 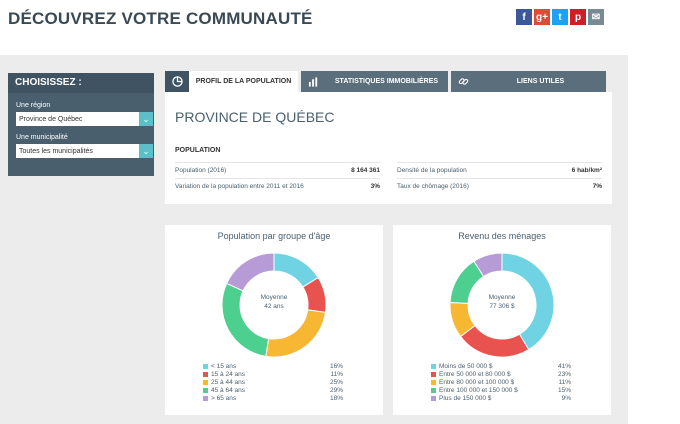 What do you see at coordinates (313, 81) in the screenshot?
I see `bar-chart-icon` at bounding box center [313, 81].